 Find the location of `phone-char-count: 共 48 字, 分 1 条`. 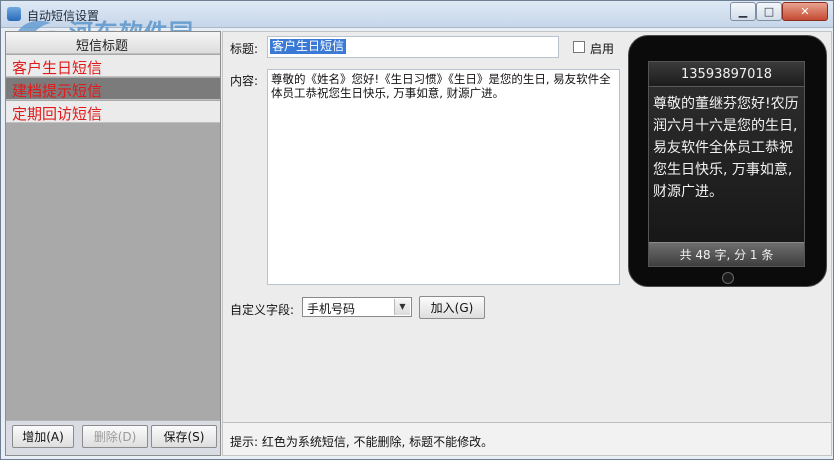

phone-char-count: 共 48 字, 分 1 条 is located at coordinates (726, 254).